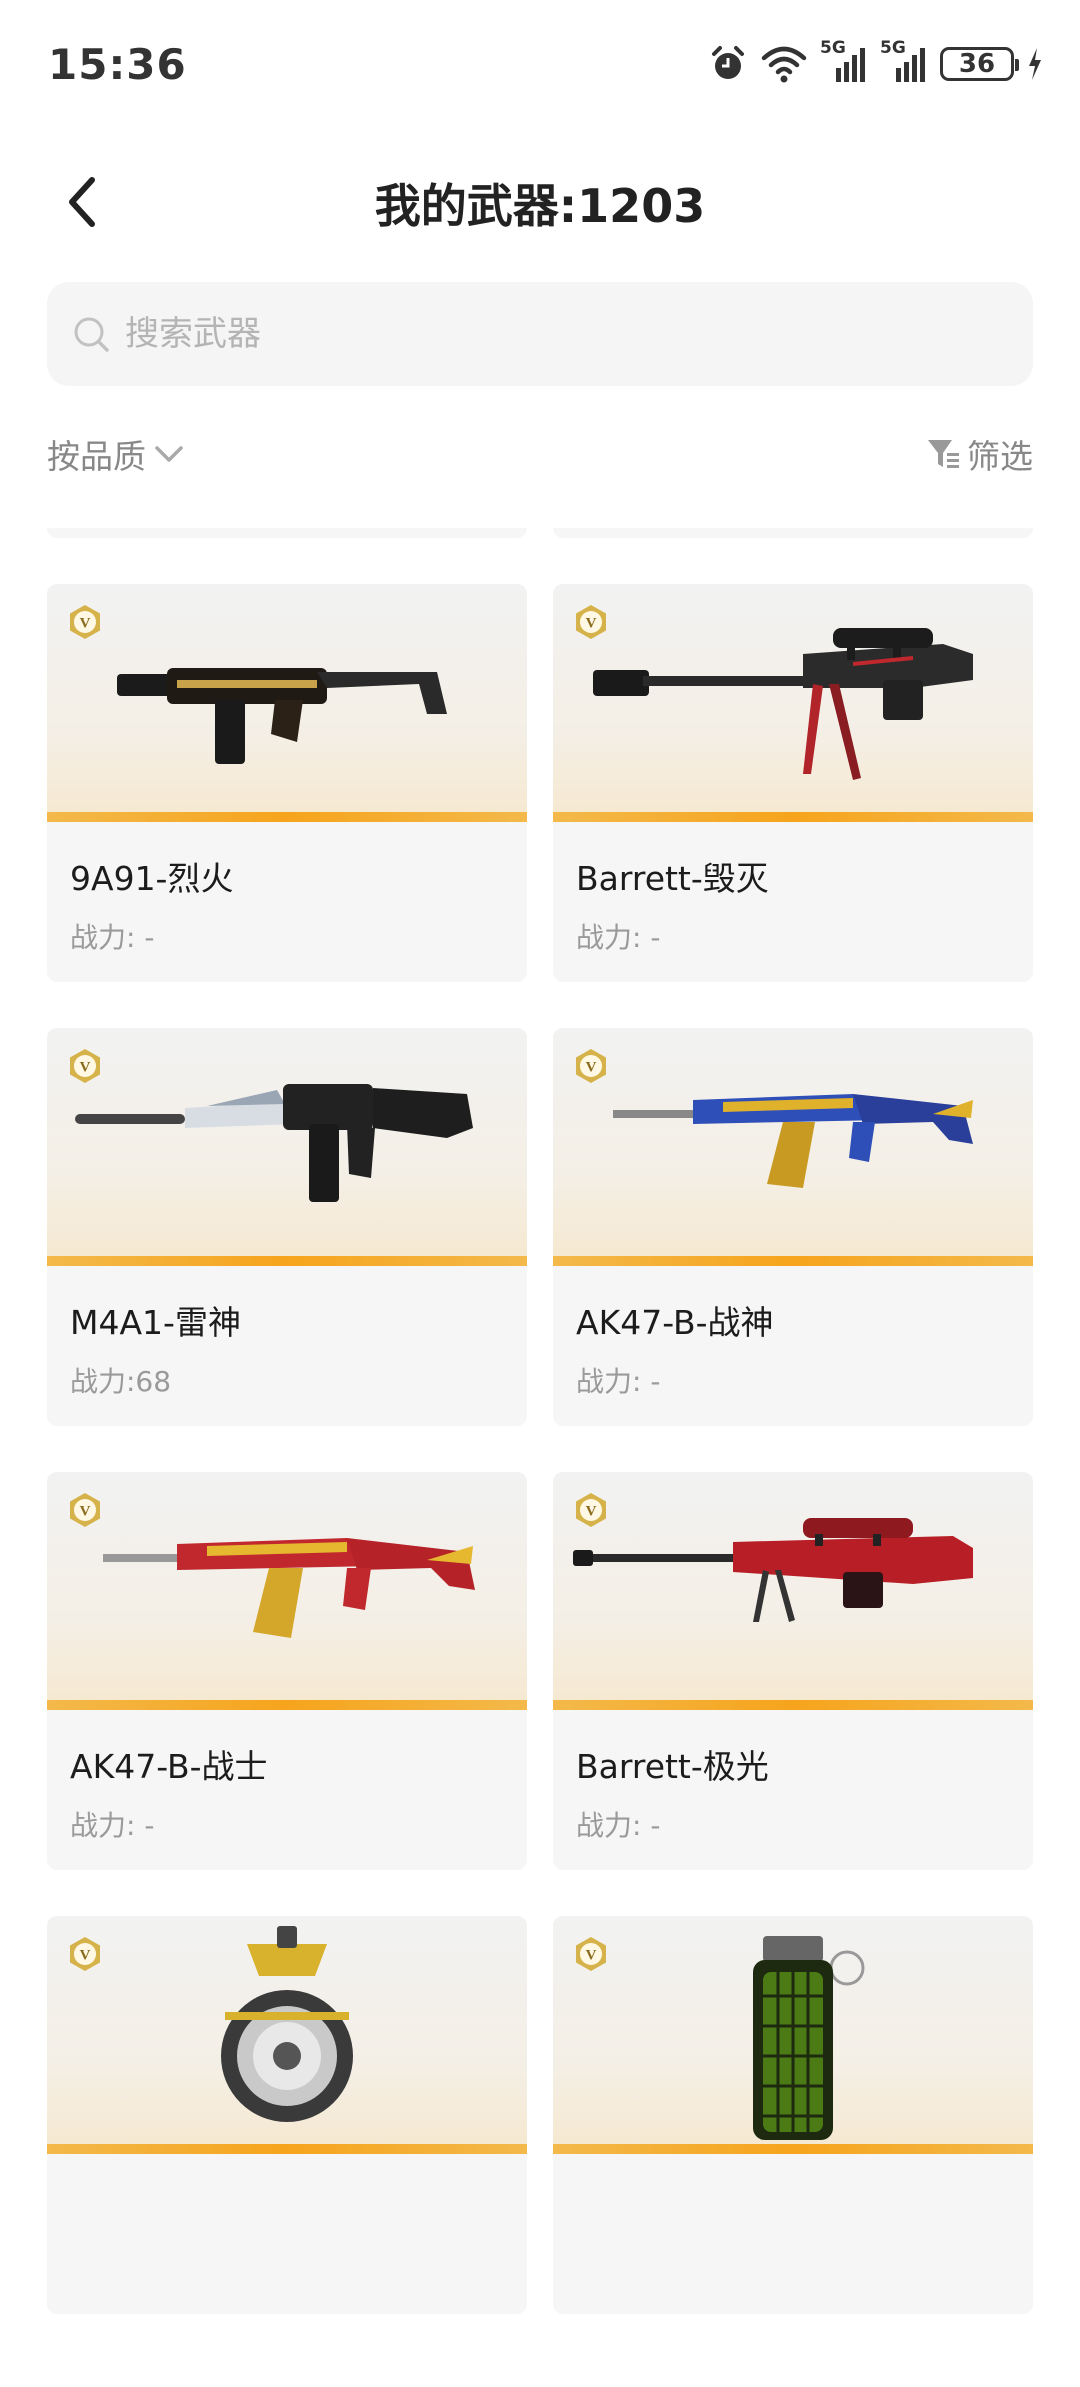  What do you see at coordinates (169, 454) in the screenshot?
I see `chevron-down-icon` at bounding box center [169, 454].